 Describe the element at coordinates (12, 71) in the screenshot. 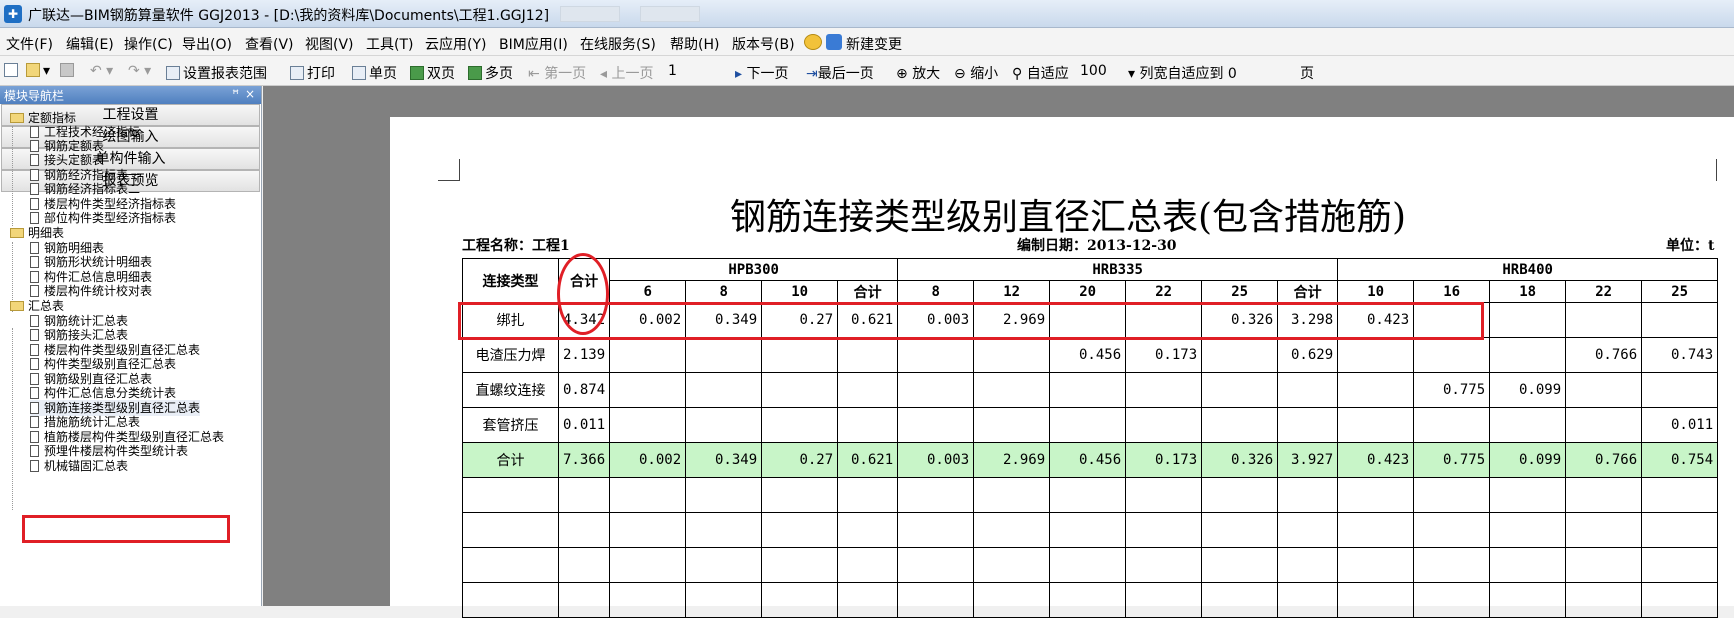

I see `new-file-icon` at that location.